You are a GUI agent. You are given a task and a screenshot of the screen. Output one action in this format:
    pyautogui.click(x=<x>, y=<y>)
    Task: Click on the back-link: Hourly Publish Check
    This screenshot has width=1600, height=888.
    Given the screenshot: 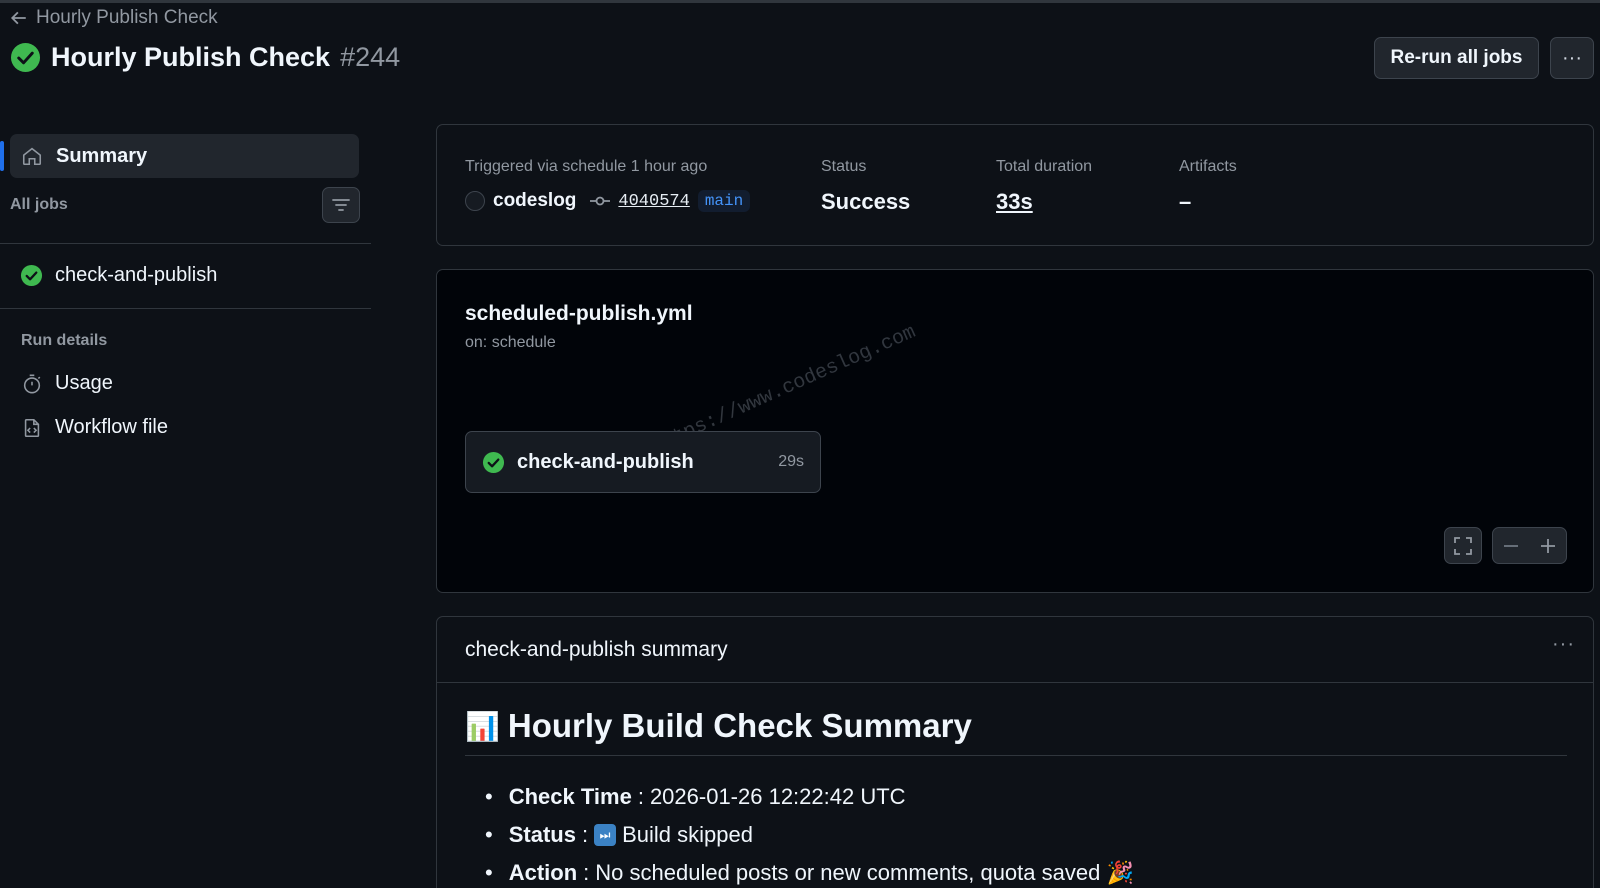 What is the action you would take?
    pyautogui.click(x=114, y=18)
    